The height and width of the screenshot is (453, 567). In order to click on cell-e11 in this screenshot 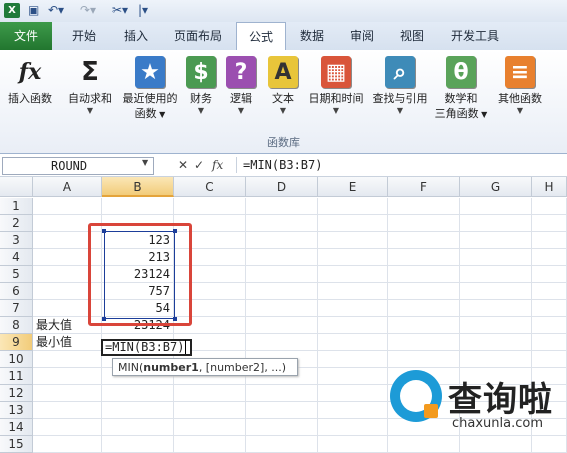, I will do `click(353, 376)`.